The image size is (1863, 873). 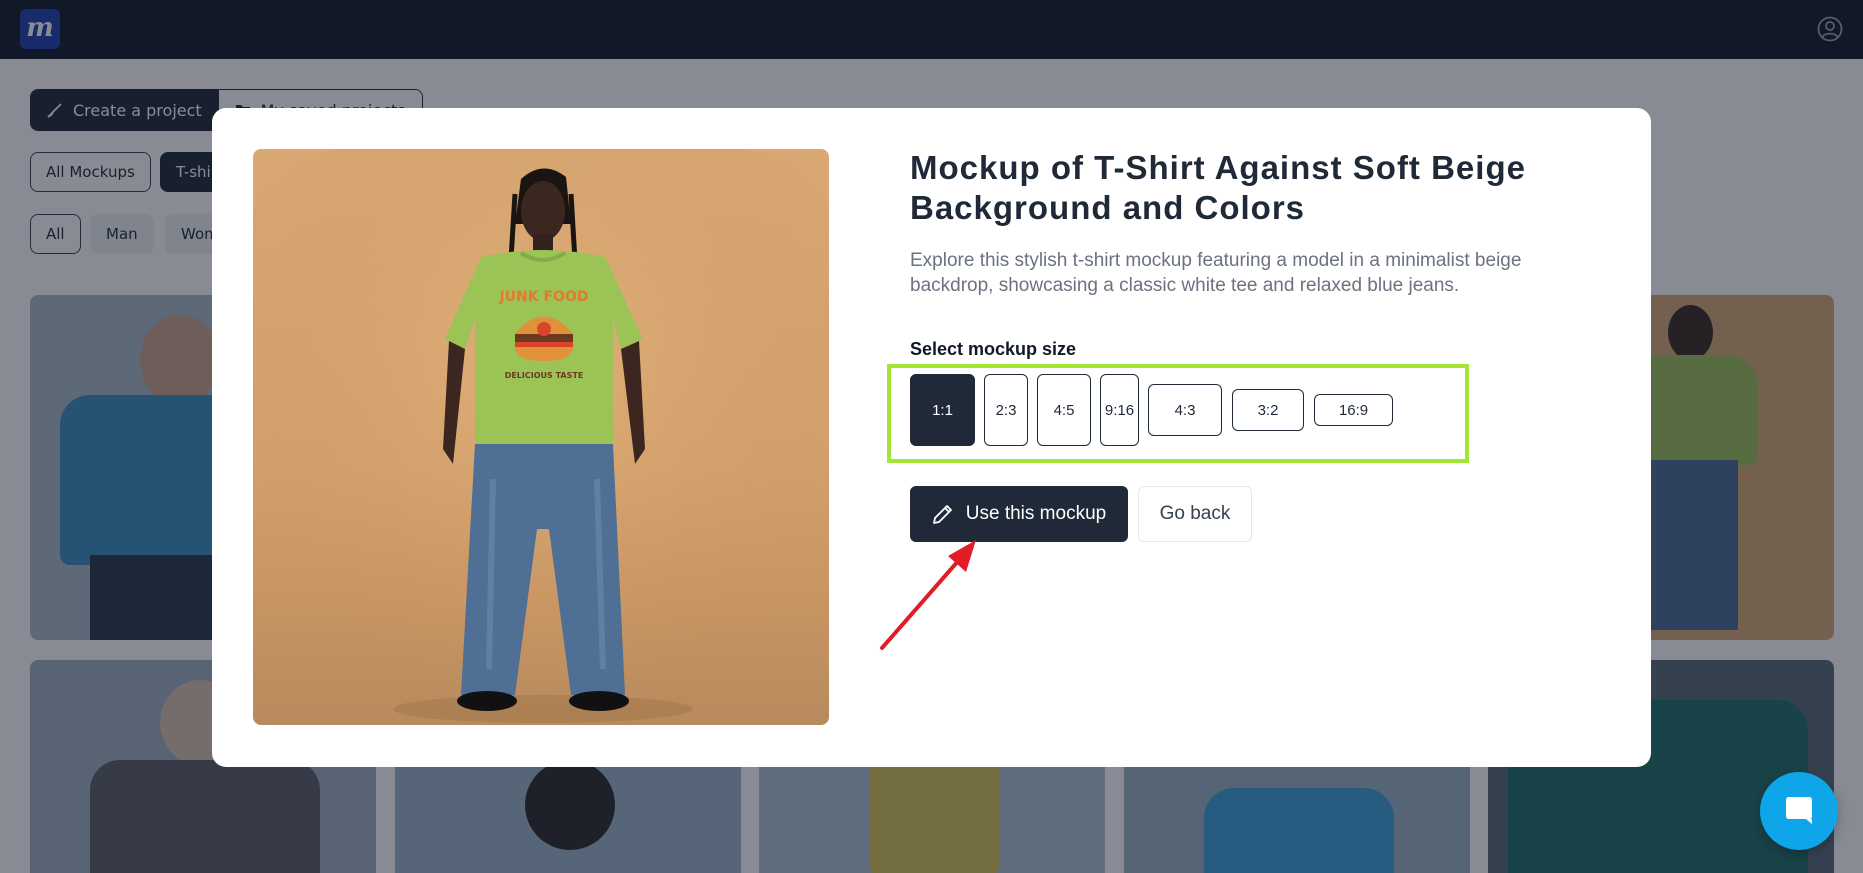 I want to click on size-option-4-3: 4:3, so click(x=1185, y=410).